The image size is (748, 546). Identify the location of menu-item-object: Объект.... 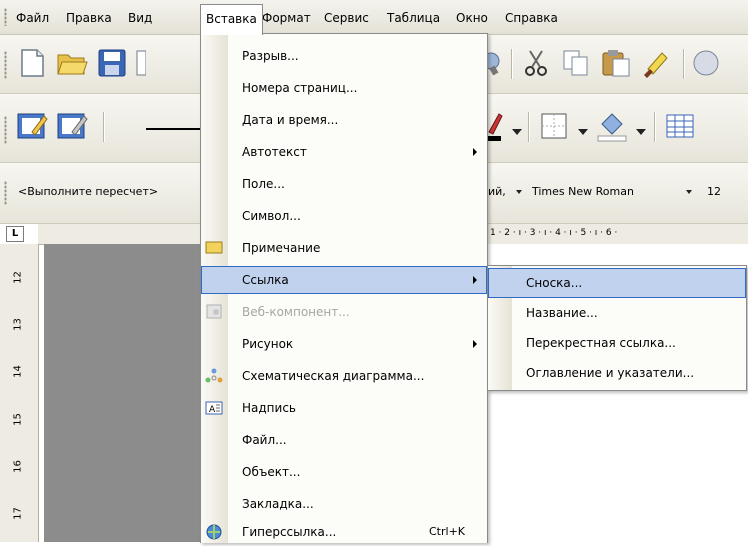
(344, 472).